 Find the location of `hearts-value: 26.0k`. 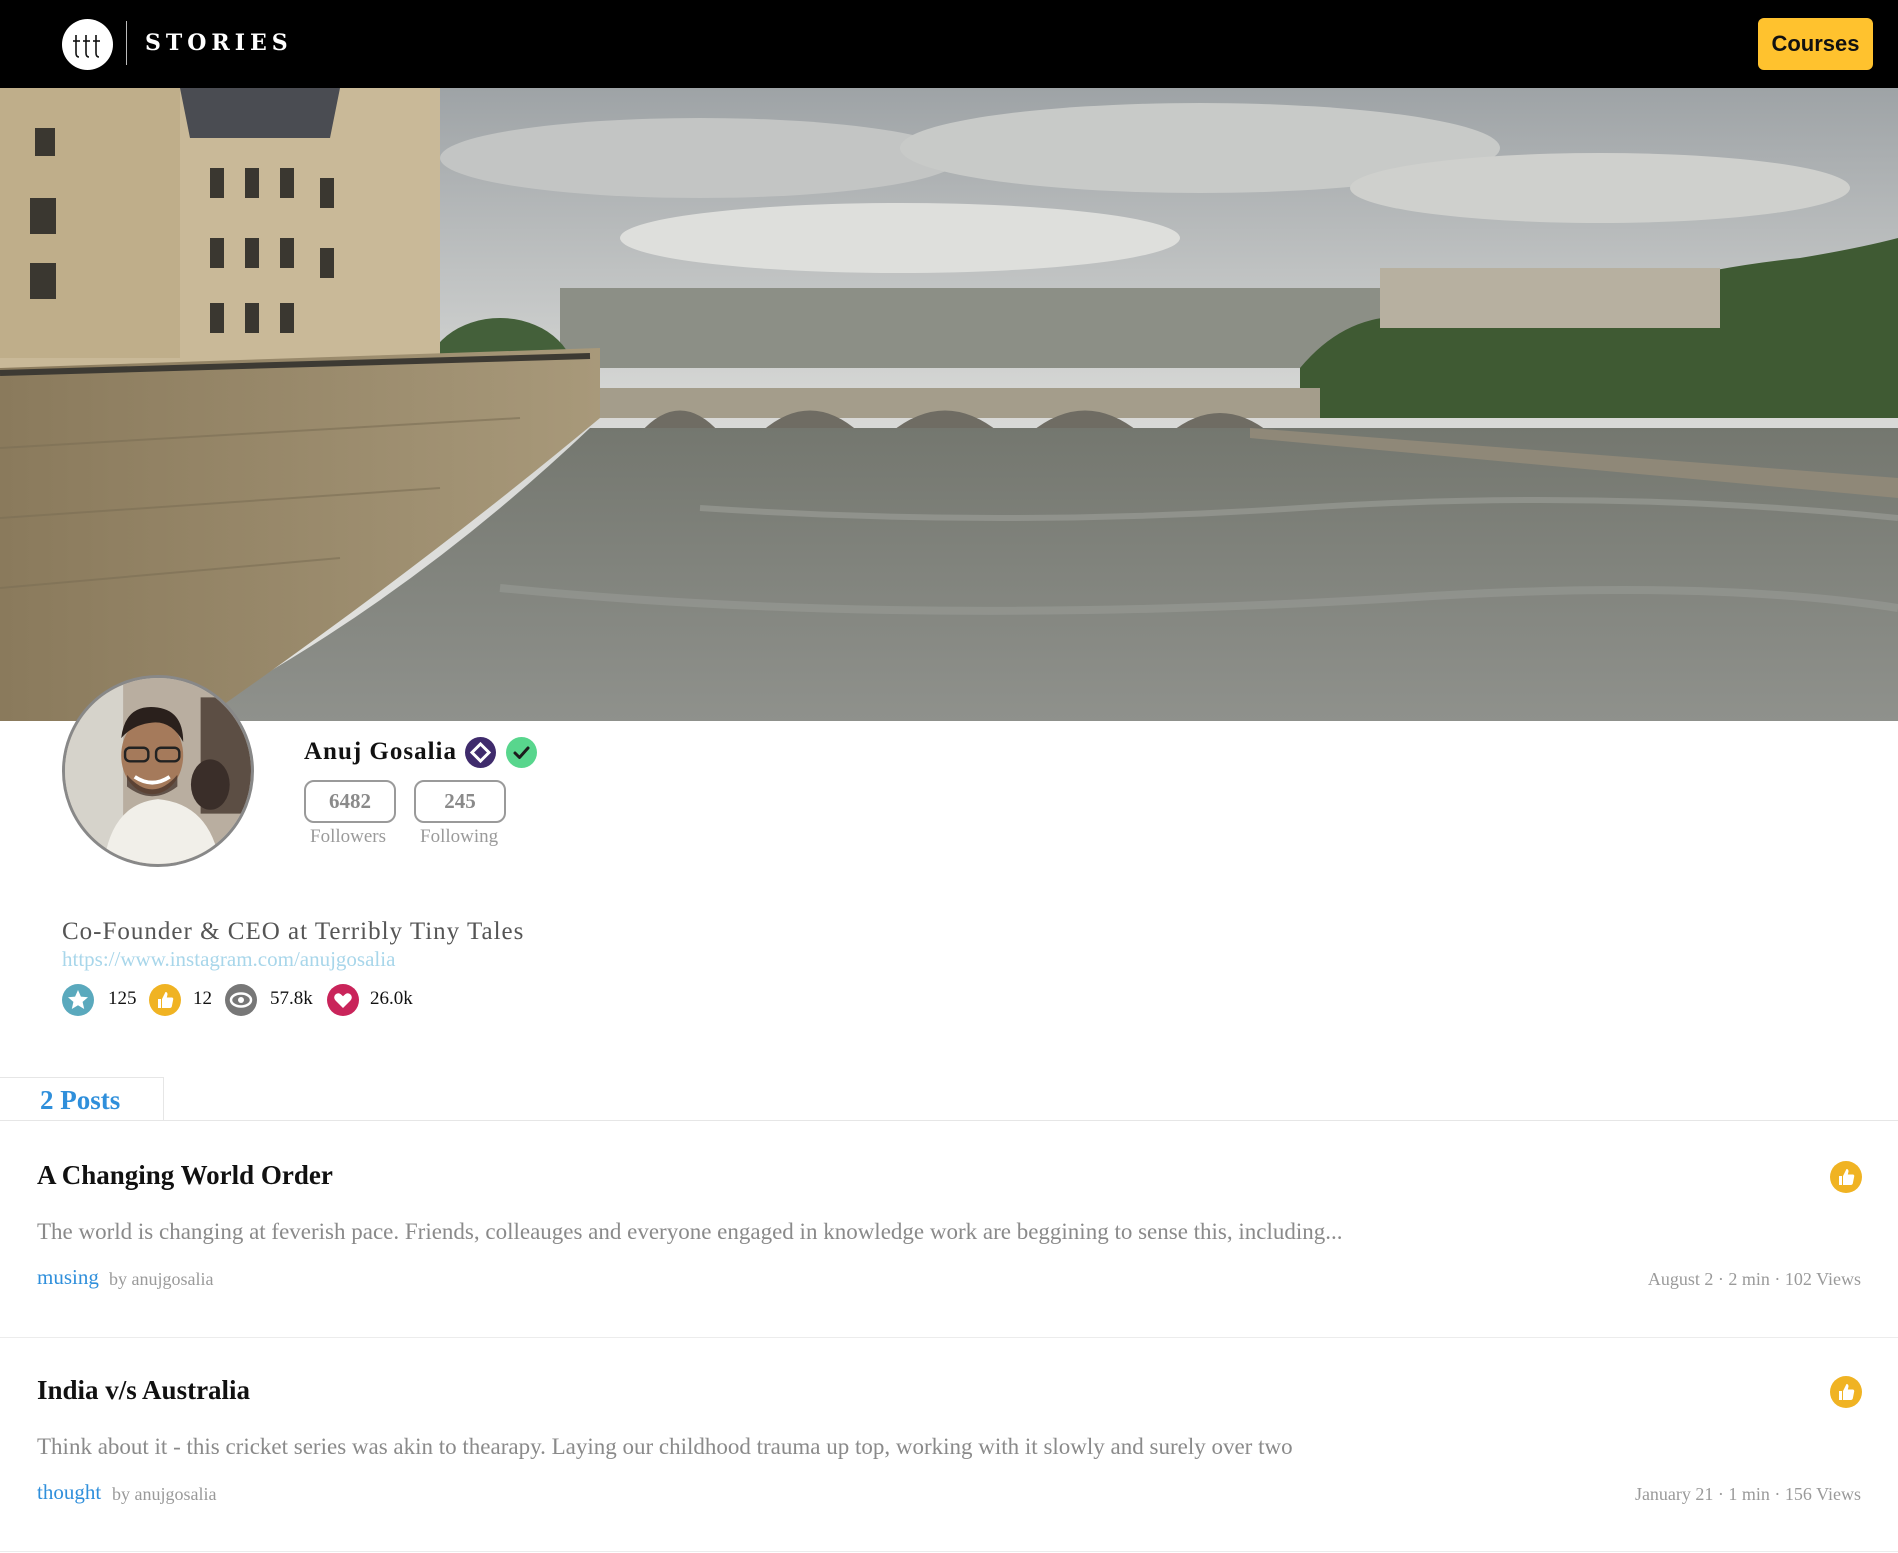

hearts-value: 26.0k is located at coordinates (391, 998).